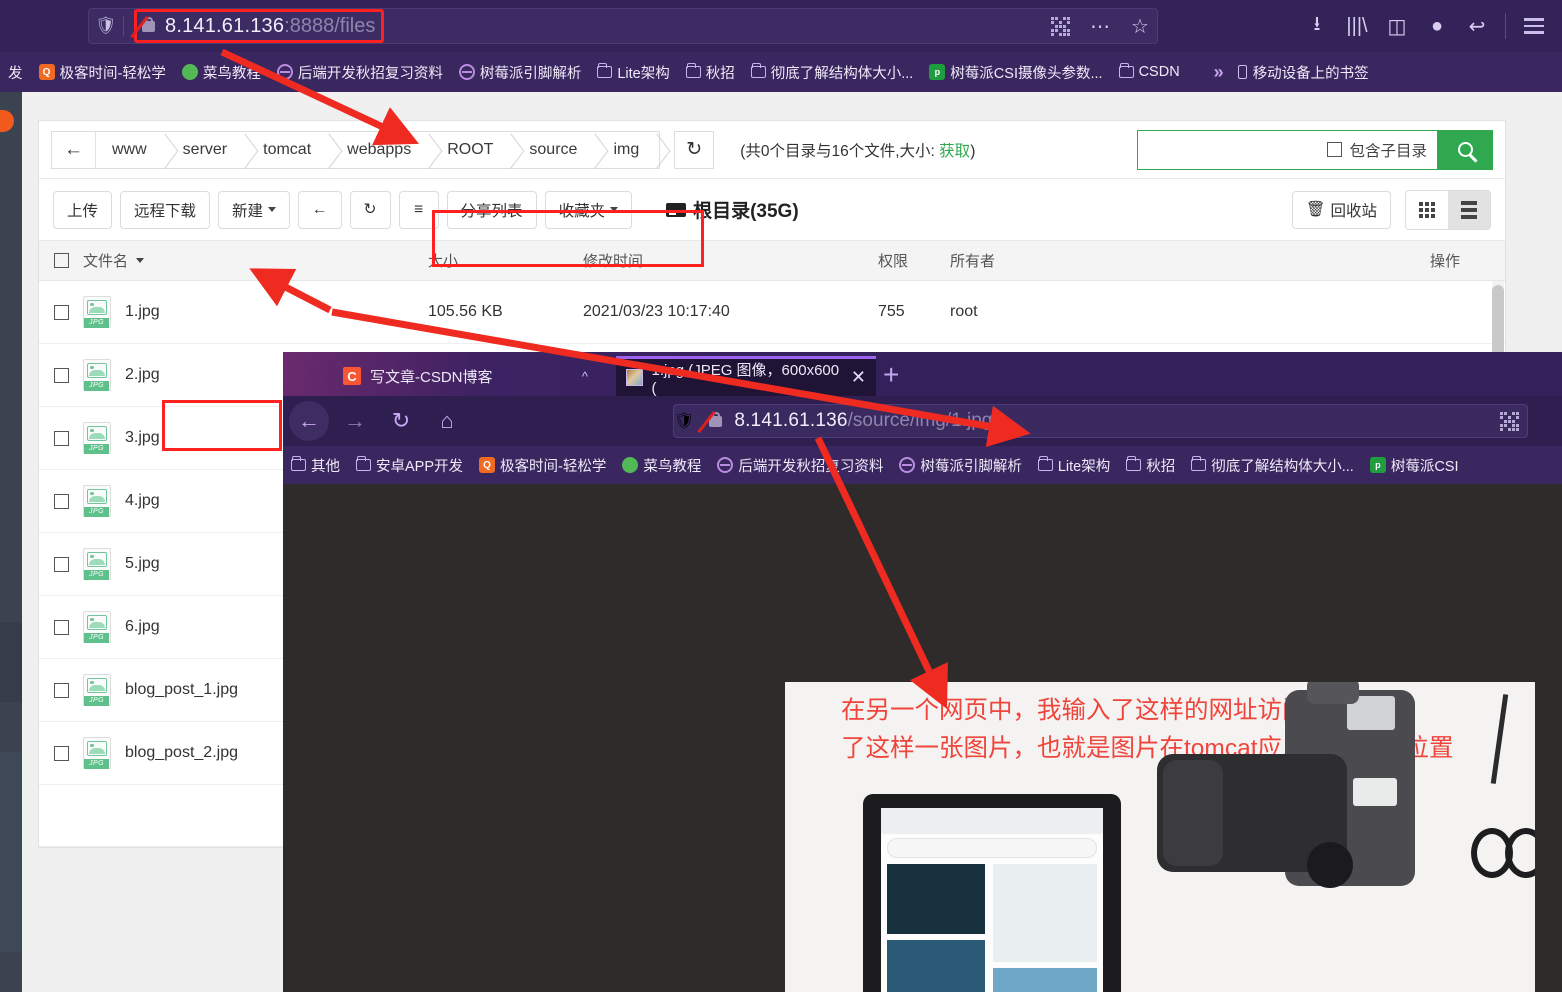  Describe the element at coordinates (1100, 421) in the screenshot. I see `front-address-bar: 🛡 8.141.61.136 /source/img/1.jpg` at that location.